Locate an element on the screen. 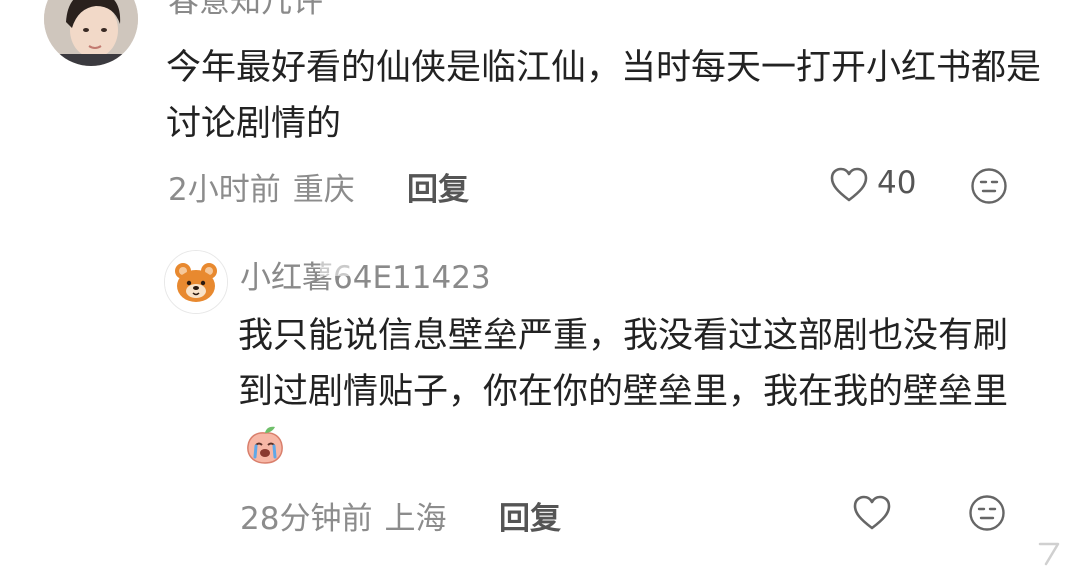  reply-location: 上海 is located at coordinates (415, 519).